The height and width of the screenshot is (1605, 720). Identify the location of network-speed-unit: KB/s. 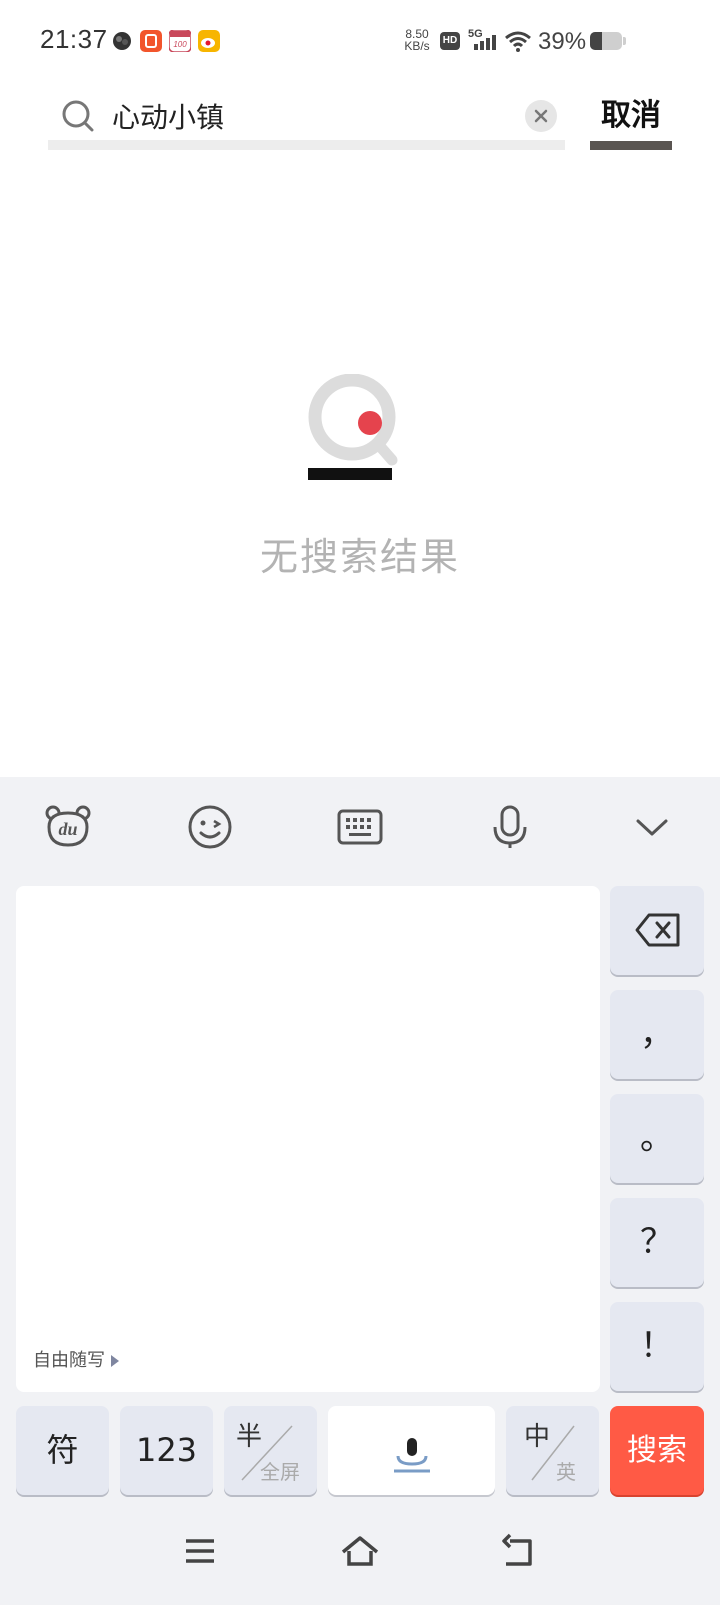
(417, 46).